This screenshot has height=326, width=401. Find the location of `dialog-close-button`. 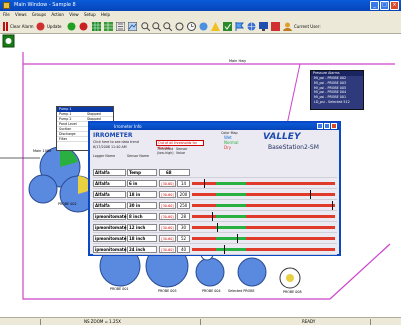

dialog-close-button is located at coordinates (334, 126).